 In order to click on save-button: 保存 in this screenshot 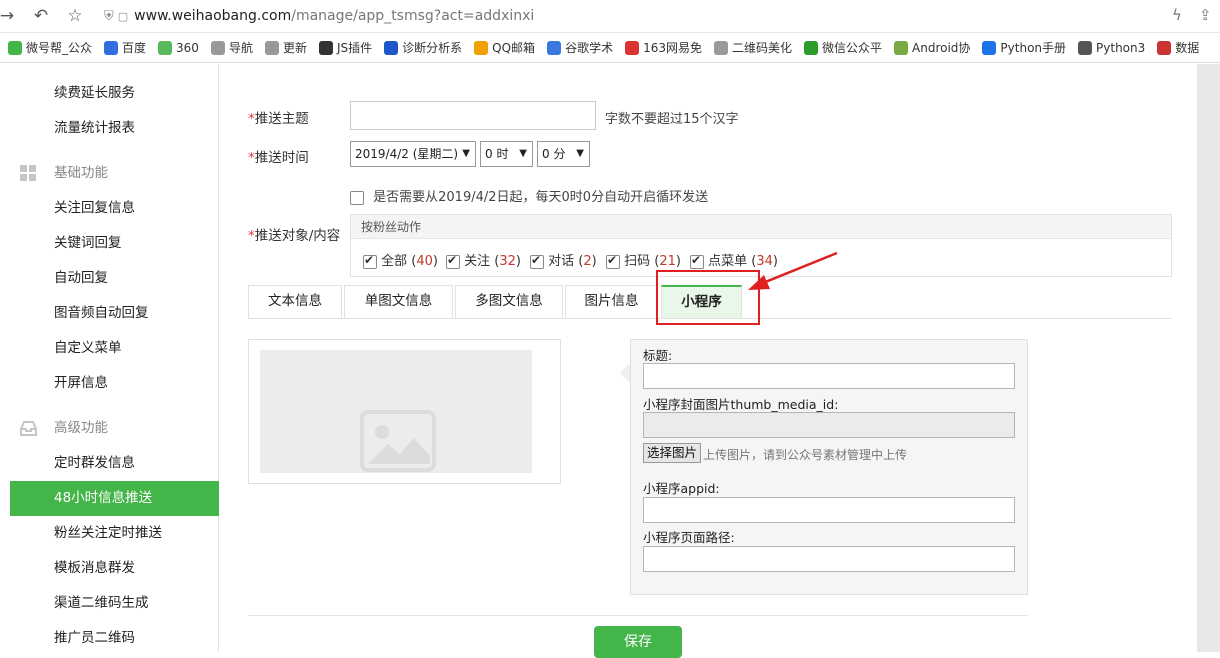, I will do `click(638, 642)`.